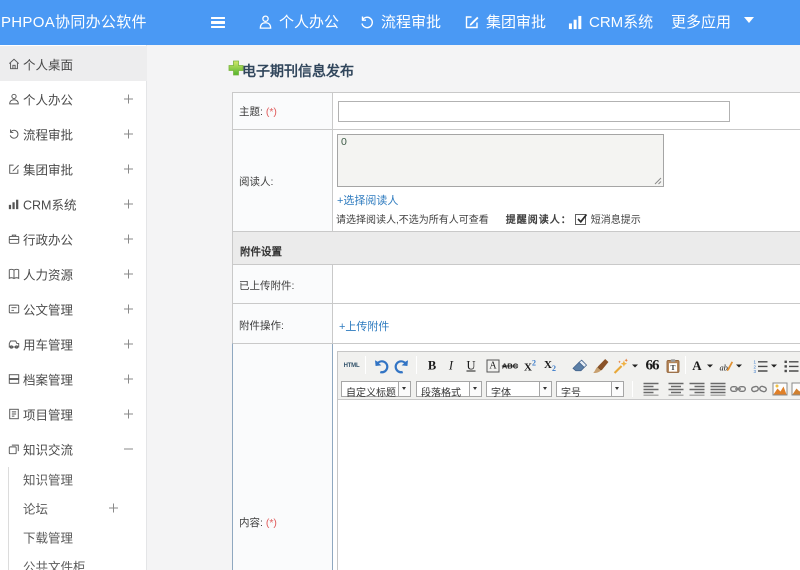 This screenshot has width=800, height=570. Describe the element at coordinates (673, 367) in the screenshot. I see `svg-text: T` at that location.